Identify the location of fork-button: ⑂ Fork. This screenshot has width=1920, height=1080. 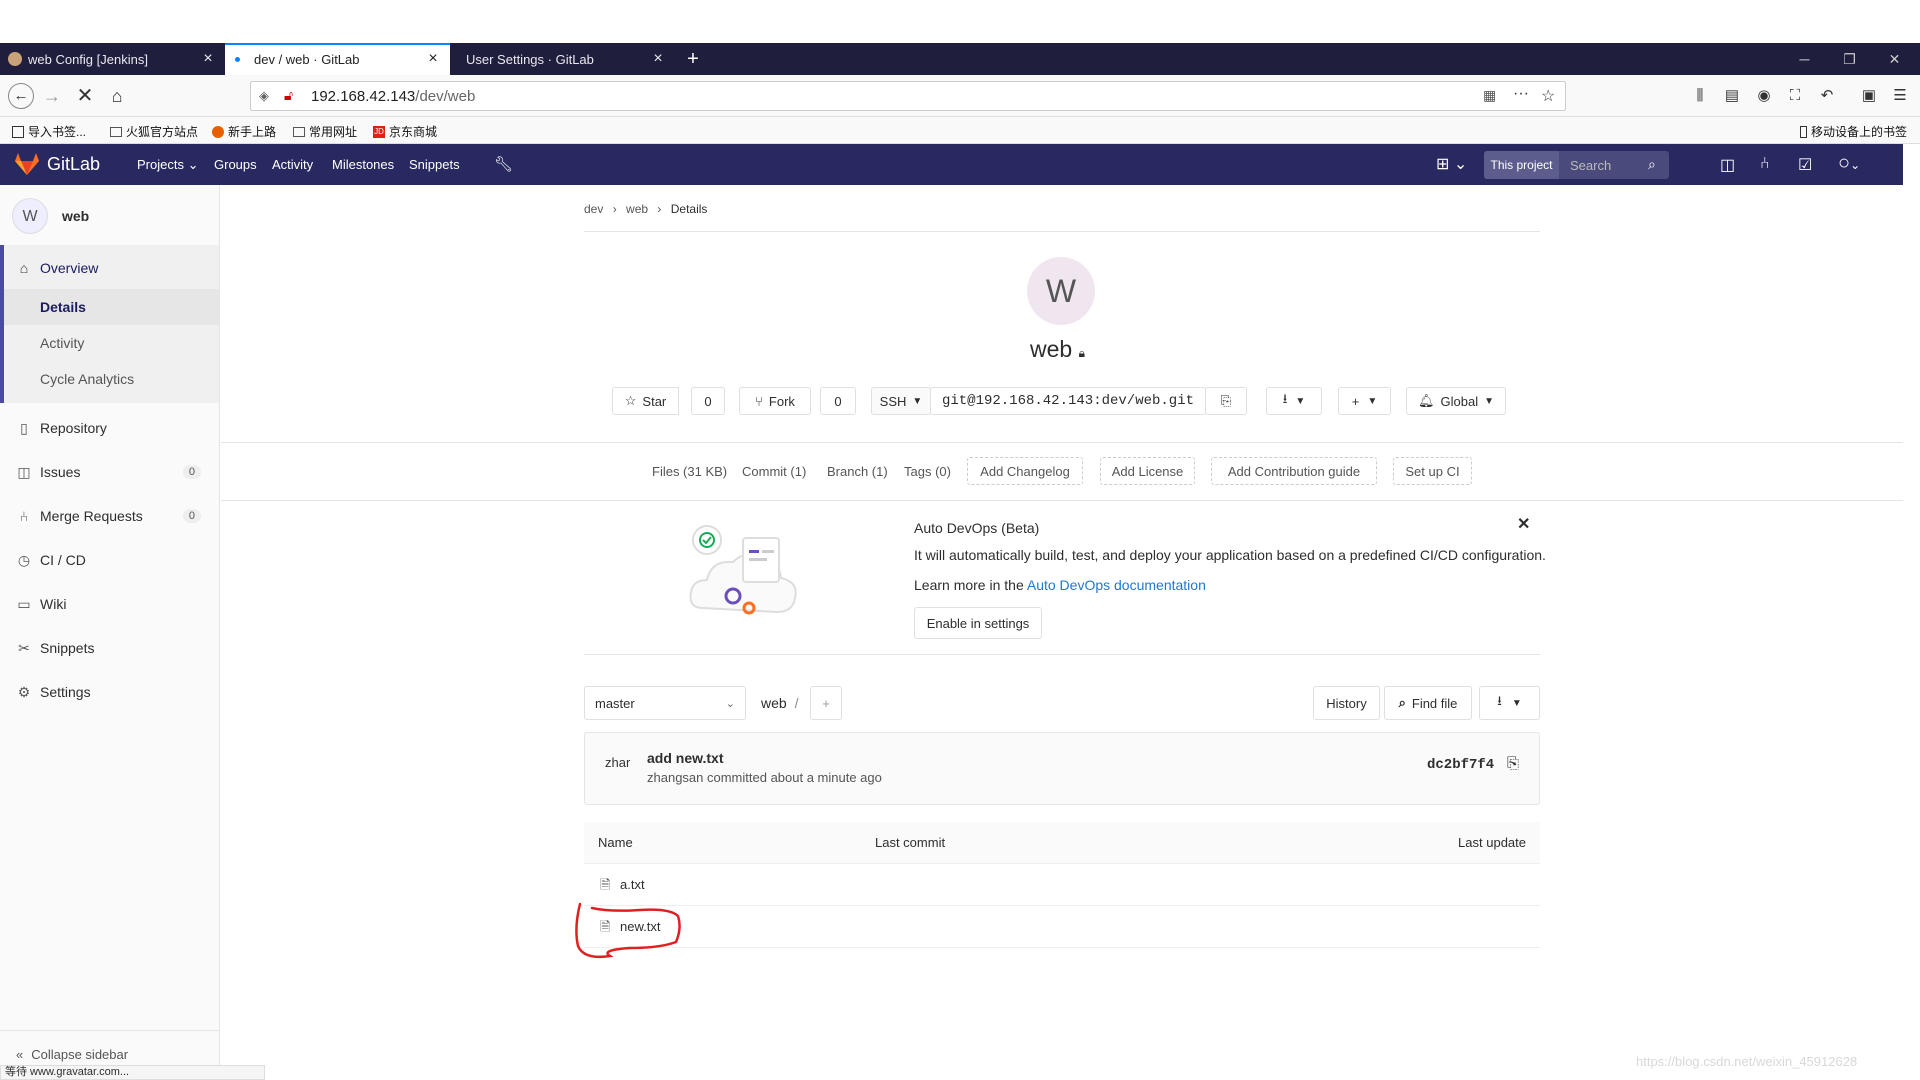
(775, 401).